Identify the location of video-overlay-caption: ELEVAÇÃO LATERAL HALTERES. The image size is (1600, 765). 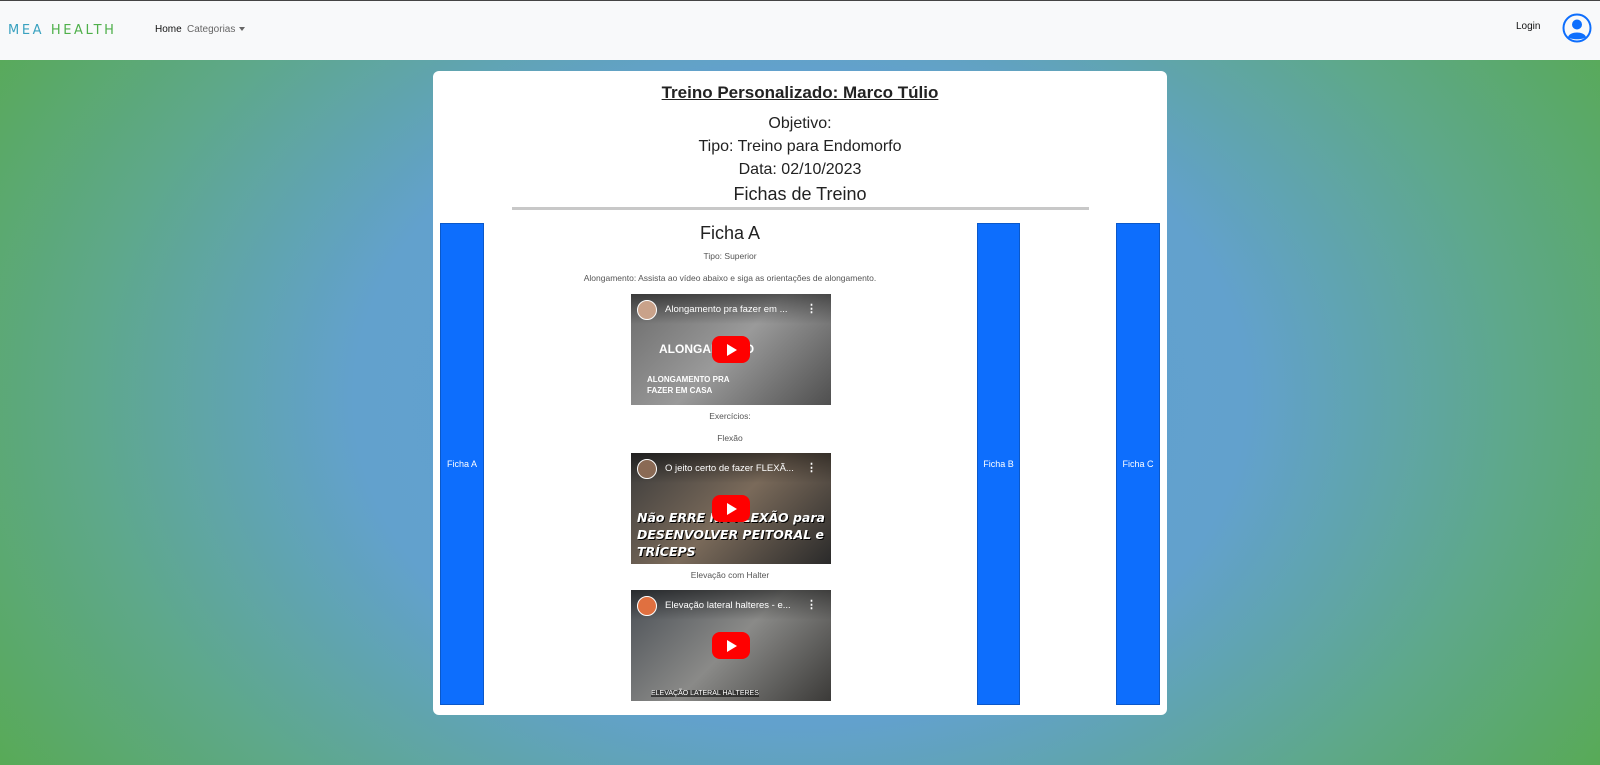
(705, 693).